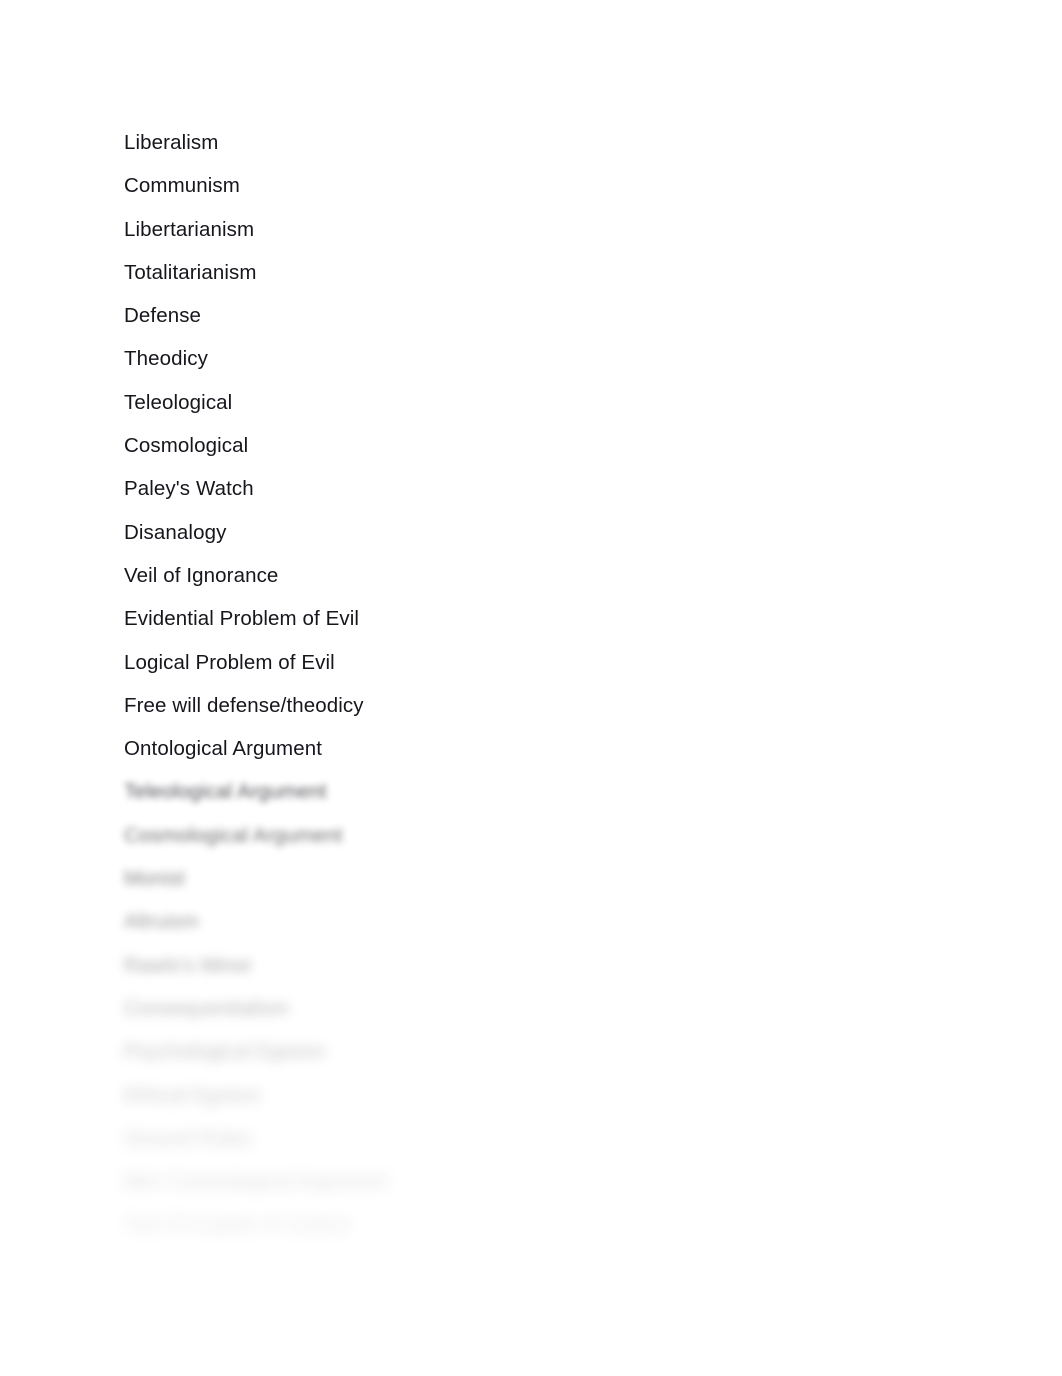 This screenshot has height=1376, width=1062. Describe the element at coordinates (166, 359) in the screenshot. I see `term-list-item: Theodicy` at that location.